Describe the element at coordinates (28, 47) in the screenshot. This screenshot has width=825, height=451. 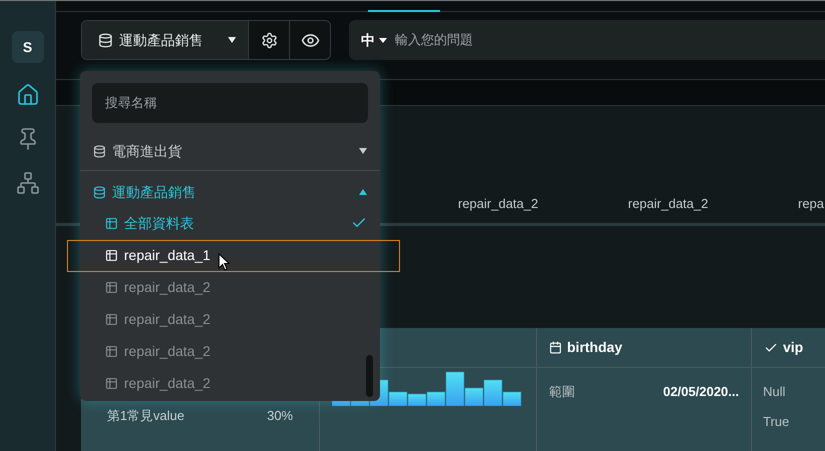
I see `avatar: S` at that location.